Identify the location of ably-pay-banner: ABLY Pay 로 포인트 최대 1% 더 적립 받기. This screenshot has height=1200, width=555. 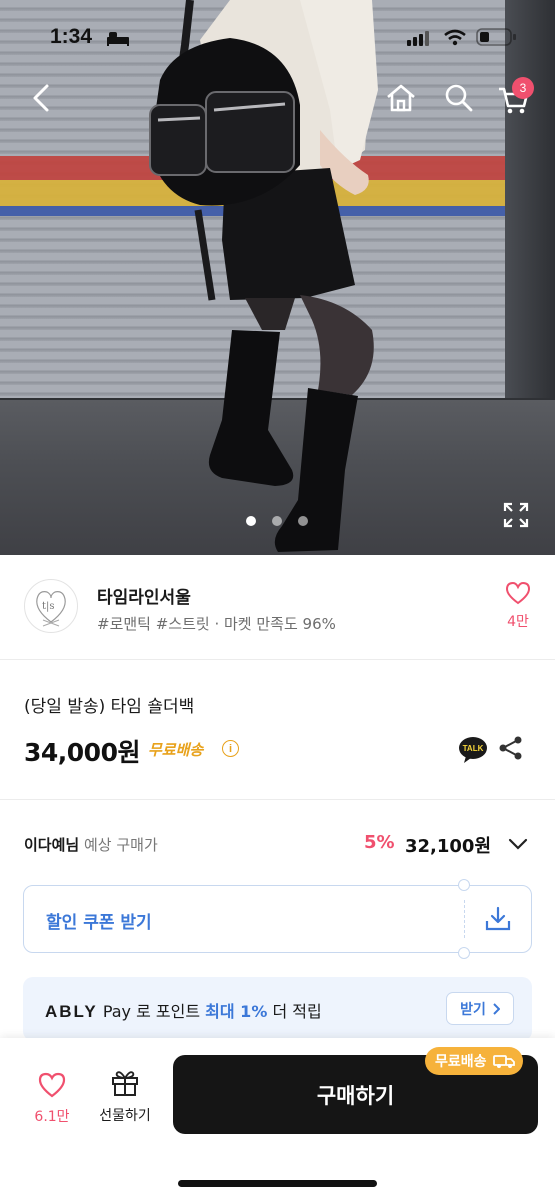
(277, 1009).